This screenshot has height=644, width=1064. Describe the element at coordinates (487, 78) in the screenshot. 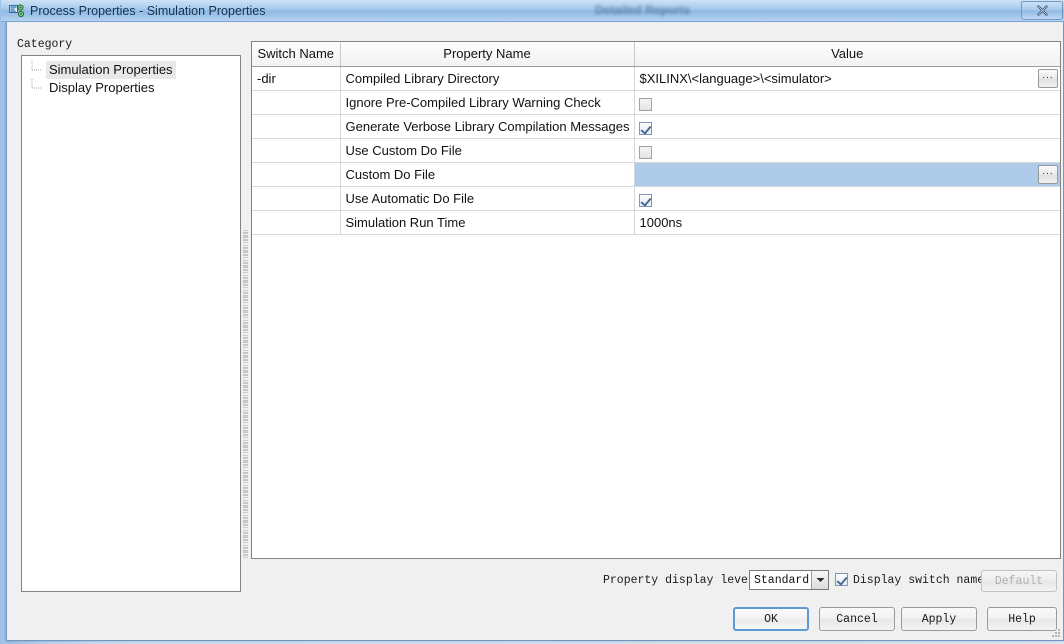

I see `cell-property-name: Compiled Library Directory` at that location.